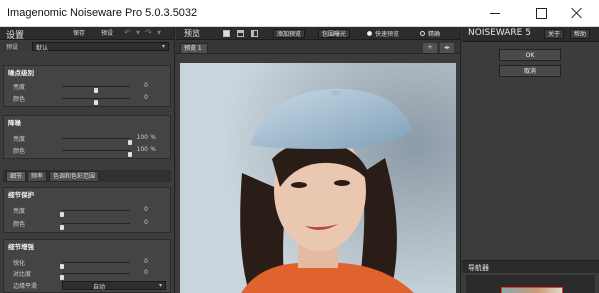  Describe the element at coordinates (163, 46) in the screenshot. I see `dropdown-arrow-icon: ▾` at that location.